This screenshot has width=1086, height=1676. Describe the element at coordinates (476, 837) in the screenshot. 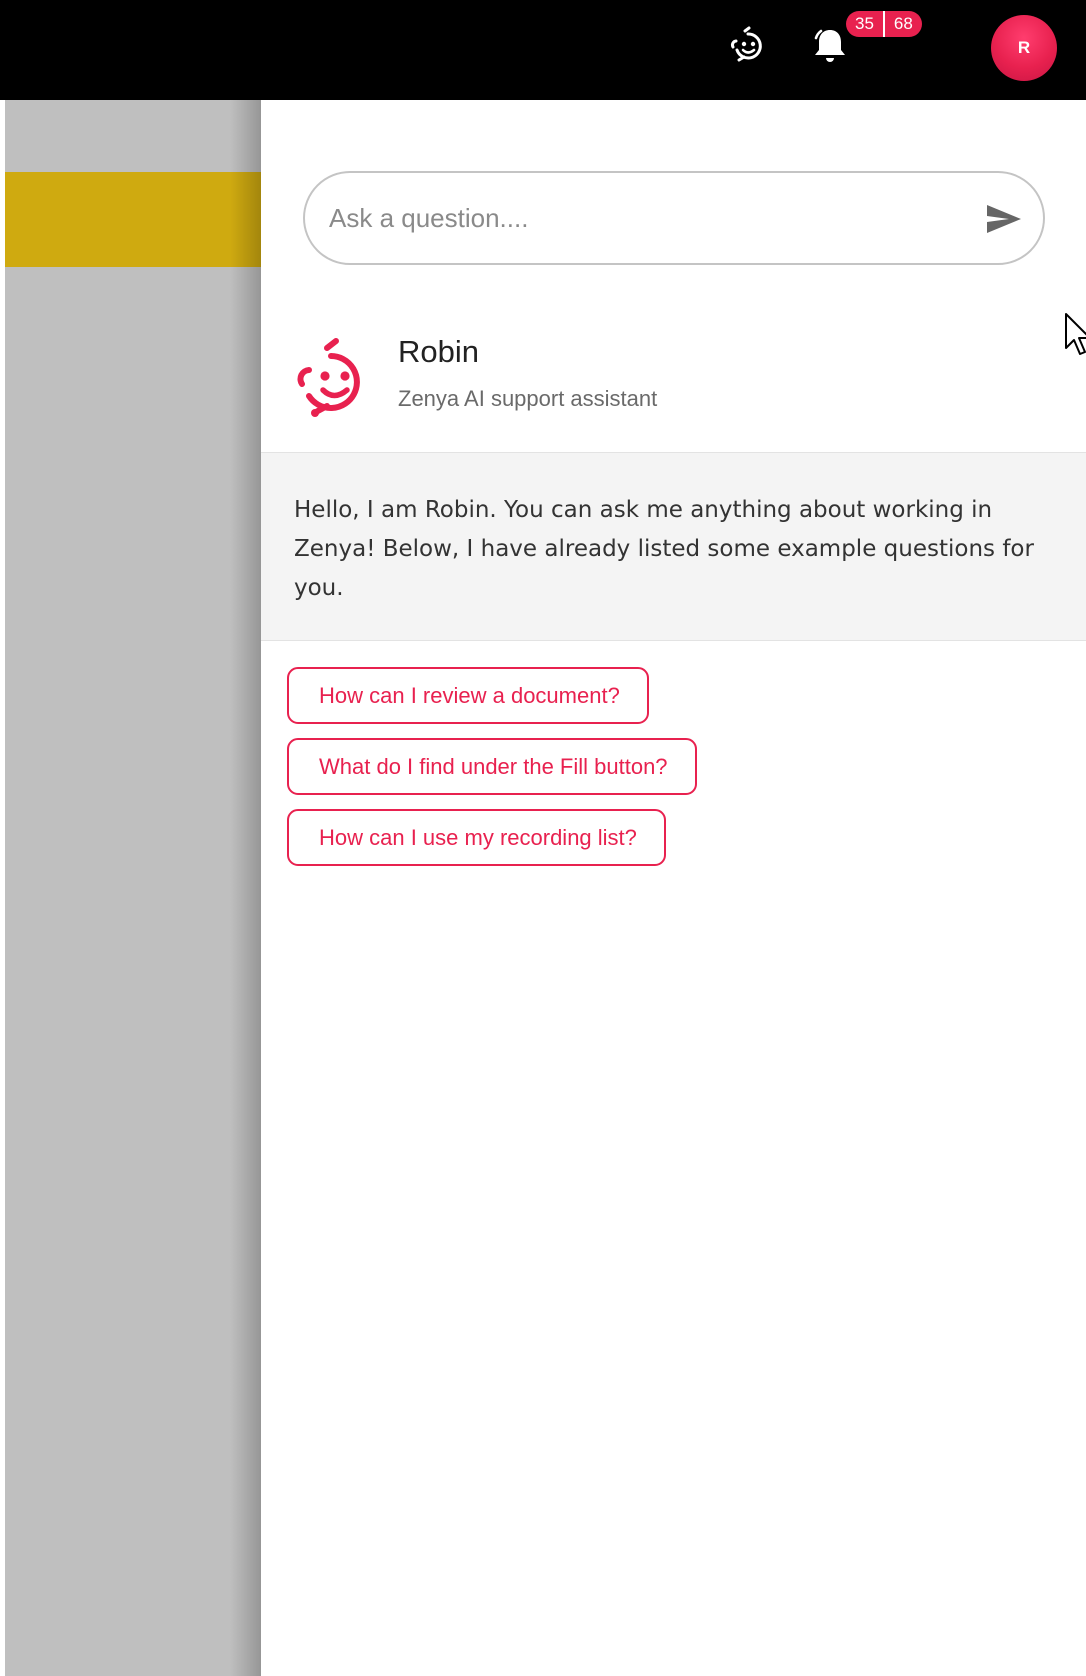

I see `suggestion-button: How can I use my recording list?` at that location.